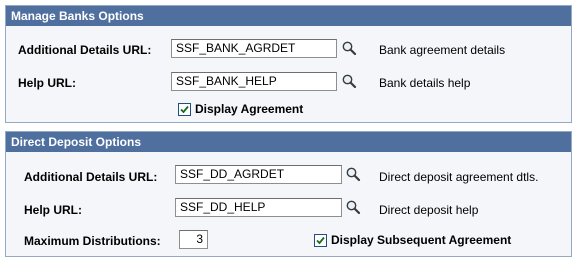 The height and width of the screenshot is (262, 578). Describe the element at coordinates (254, 81) in the screenshot. I see `bank-help-url-field: SSF_BANK_HELP` at that location.